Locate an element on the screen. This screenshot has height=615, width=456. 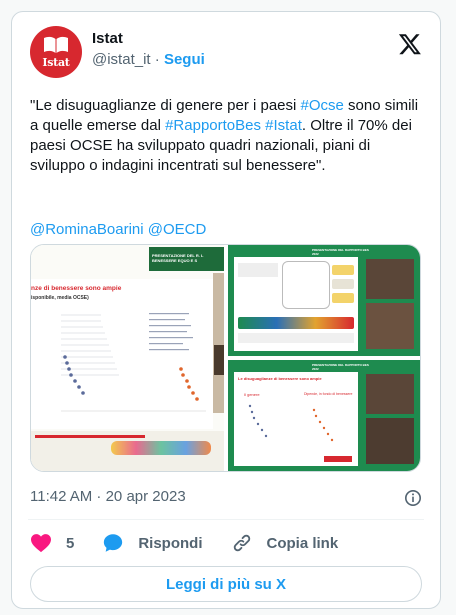
author-name: Istat is located at coordinates (107, 38).